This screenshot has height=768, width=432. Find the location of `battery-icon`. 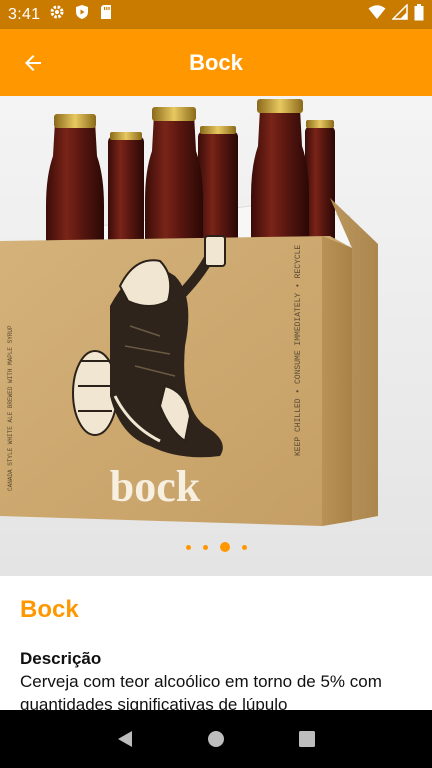

battery-icon is located at coordinates (419, 14).